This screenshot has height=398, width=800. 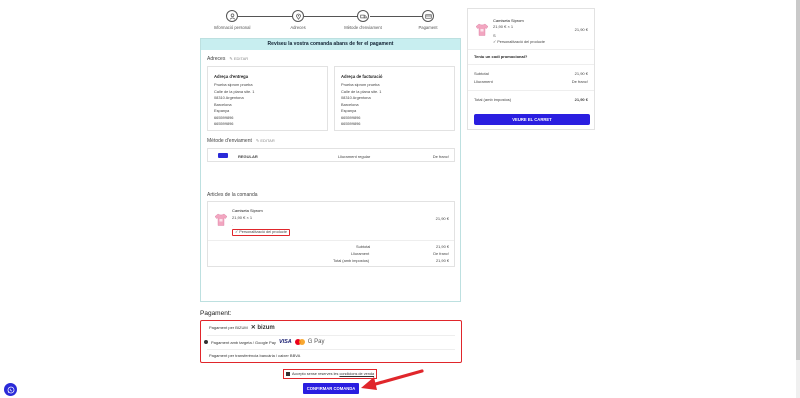 I want to click on payment-option-label: Pagament amb targeta / Google Pay, so click(x=243, y=342).